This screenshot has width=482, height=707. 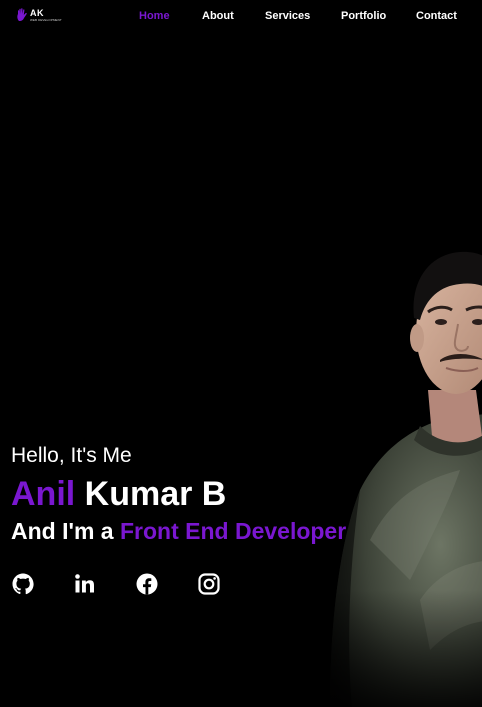 What do you see at coordinates (43, 494) in the screenshot?
I see `hero-name-first: Anil` at bounding box center [43, 494].